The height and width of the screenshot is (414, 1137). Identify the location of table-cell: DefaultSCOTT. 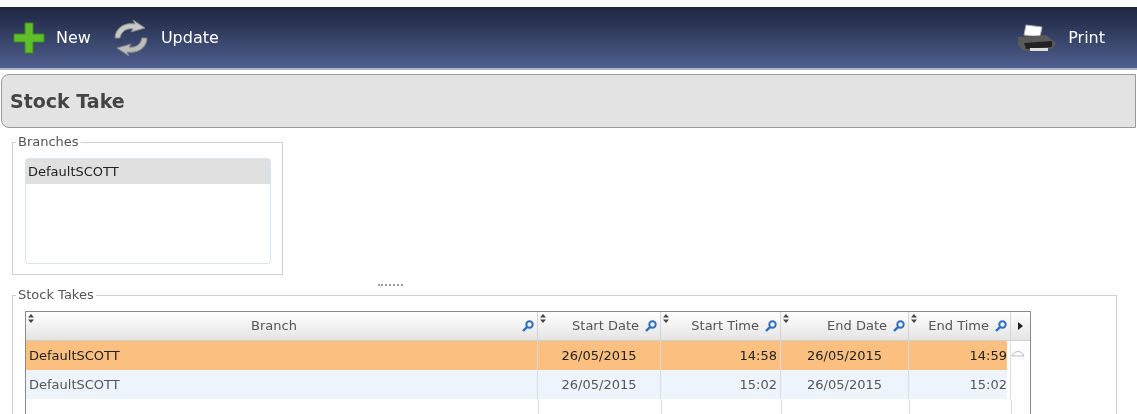
(282, 384).